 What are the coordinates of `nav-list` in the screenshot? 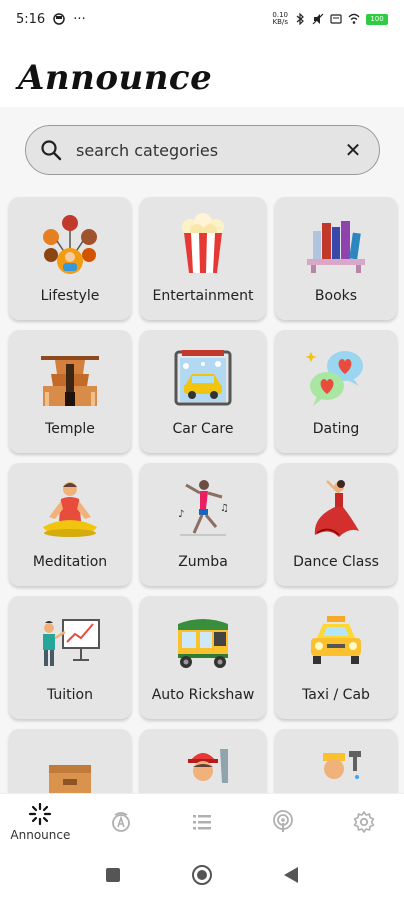 It's located at (202, 822).